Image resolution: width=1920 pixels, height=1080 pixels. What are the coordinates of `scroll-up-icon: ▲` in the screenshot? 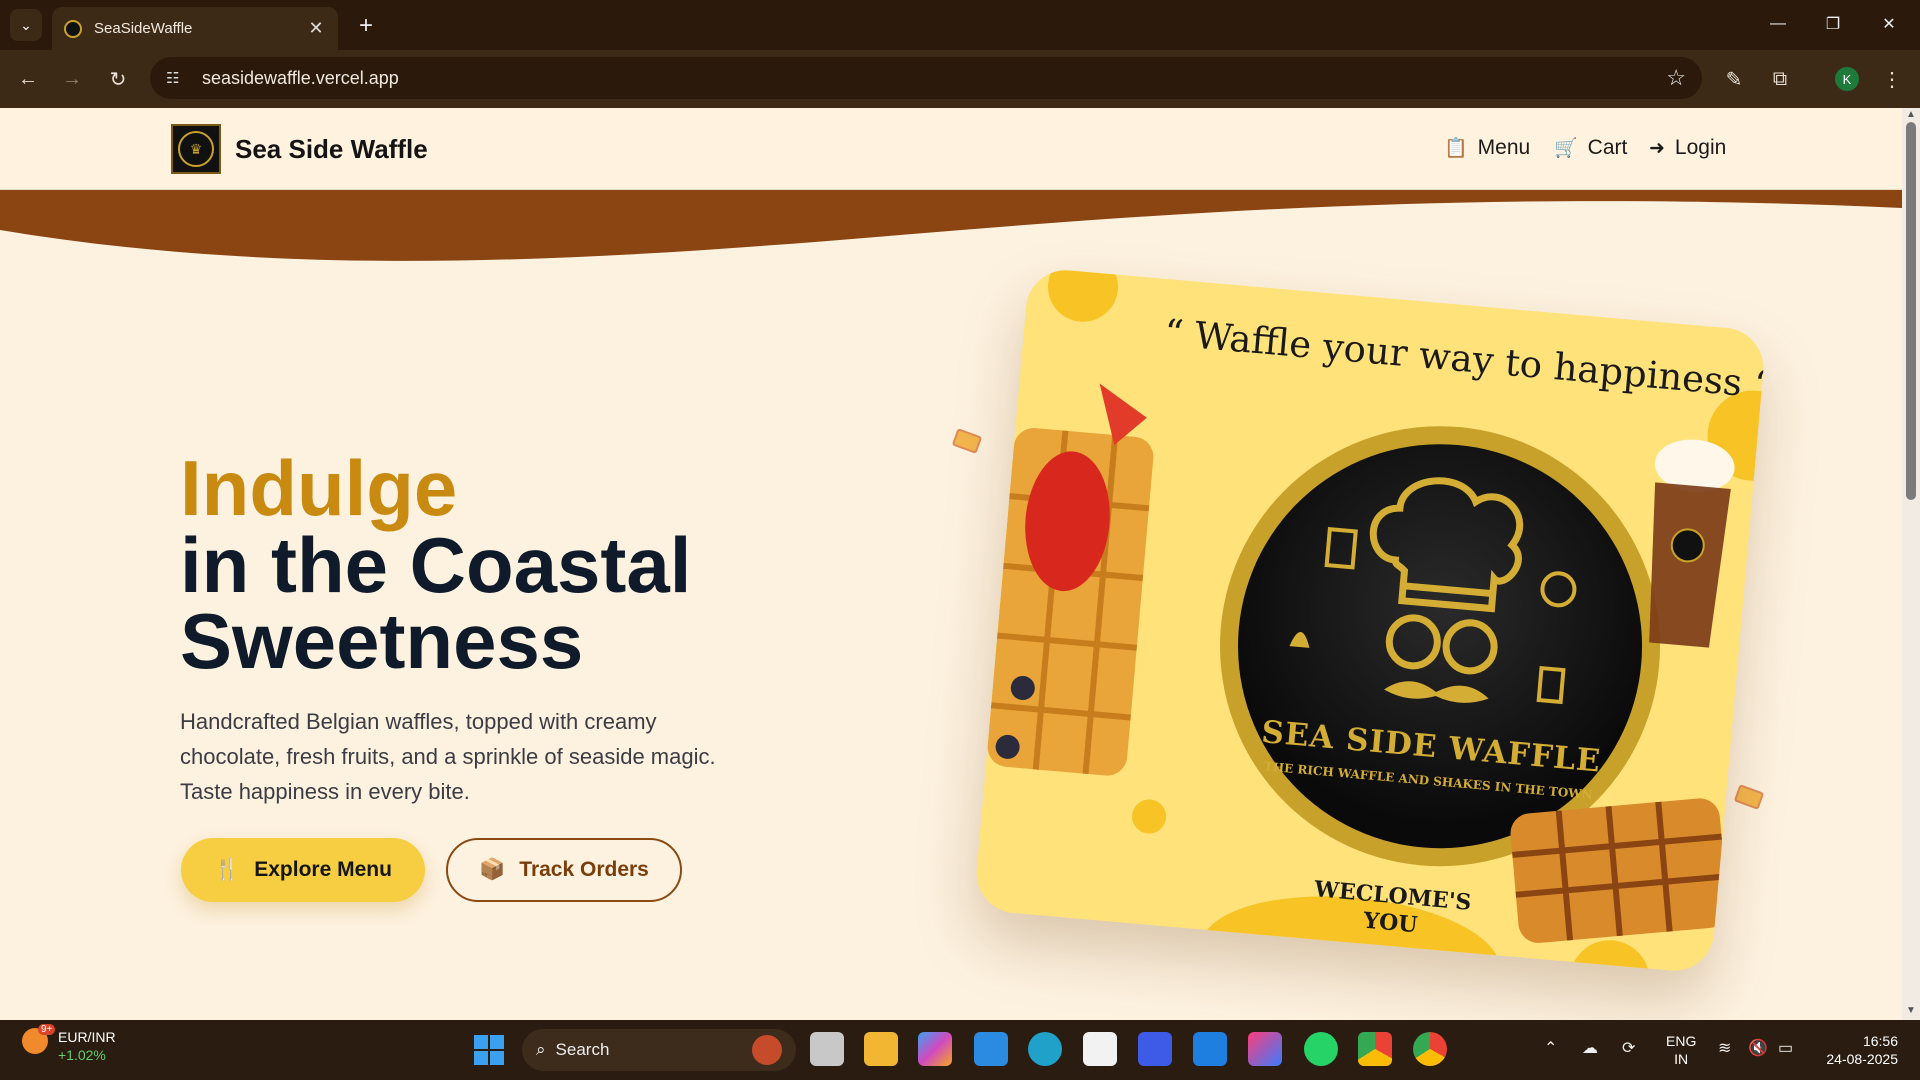 It's located at (1911, 115).